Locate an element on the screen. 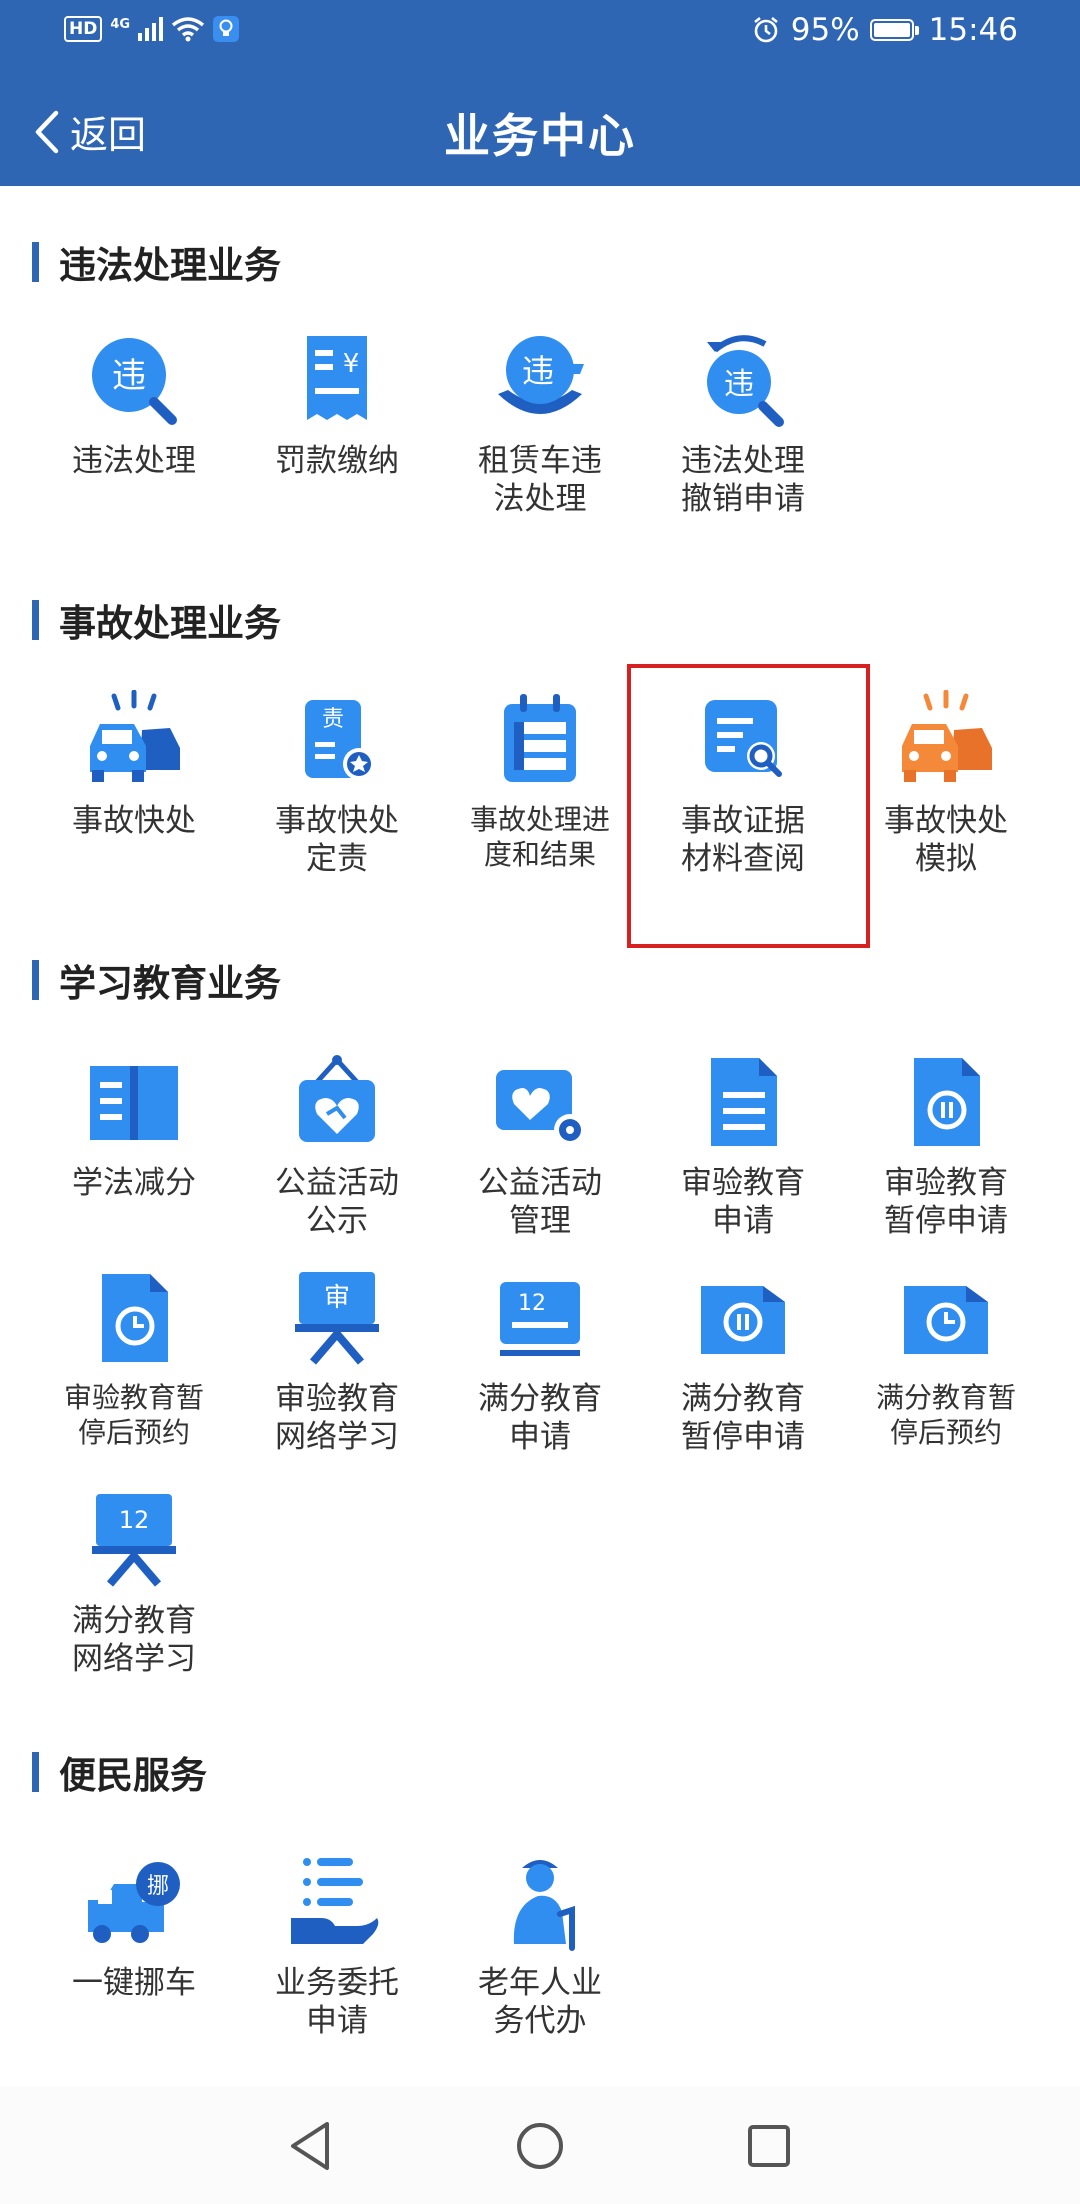 Image resolution: width=1080 pixels, height=2204 pixels. back-triangle-icon is located at coordinates (311, 2146).